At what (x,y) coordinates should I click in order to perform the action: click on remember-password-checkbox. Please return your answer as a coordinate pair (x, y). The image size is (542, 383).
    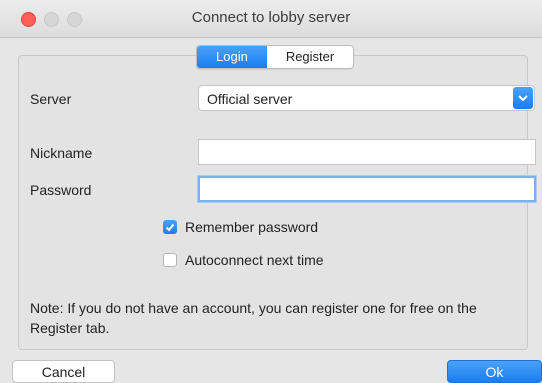
    Looking at the image, I should click on (170, 227).